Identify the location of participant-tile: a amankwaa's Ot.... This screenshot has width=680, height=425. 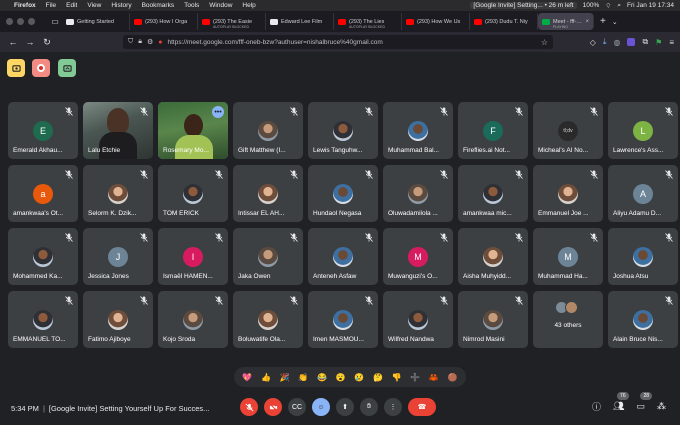
(43, 193).